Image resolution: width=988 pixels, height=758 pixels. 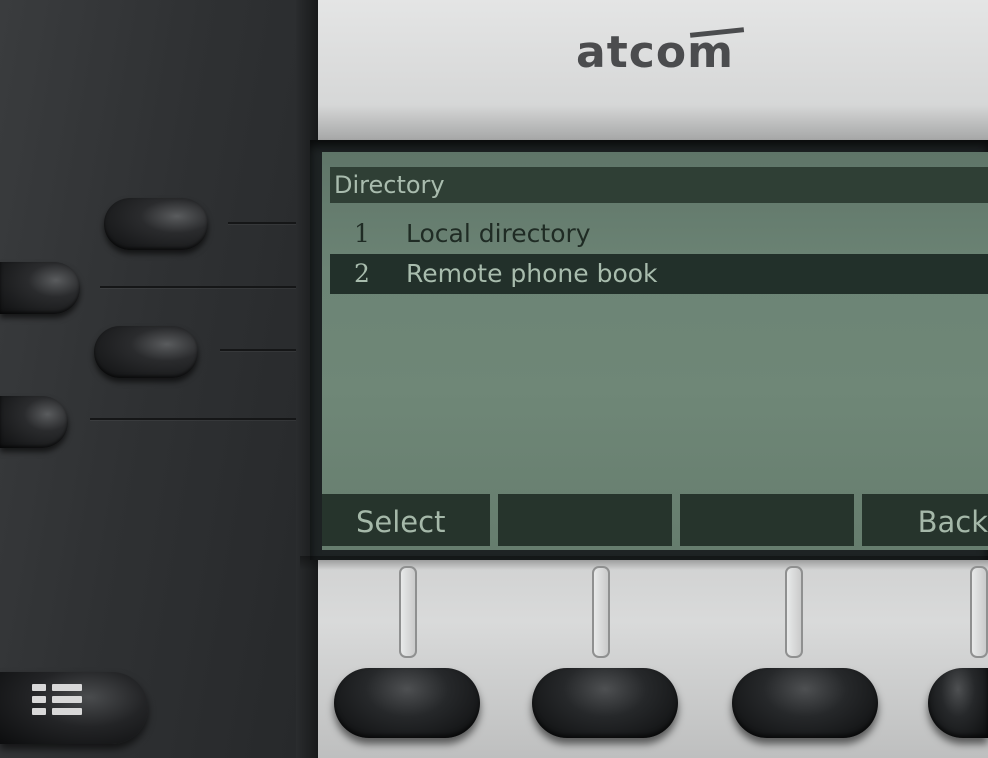 What do you see at coordinates (62, 706) in the screenshot?
I see `menu-list-icon` at bounding box center [62, 706].